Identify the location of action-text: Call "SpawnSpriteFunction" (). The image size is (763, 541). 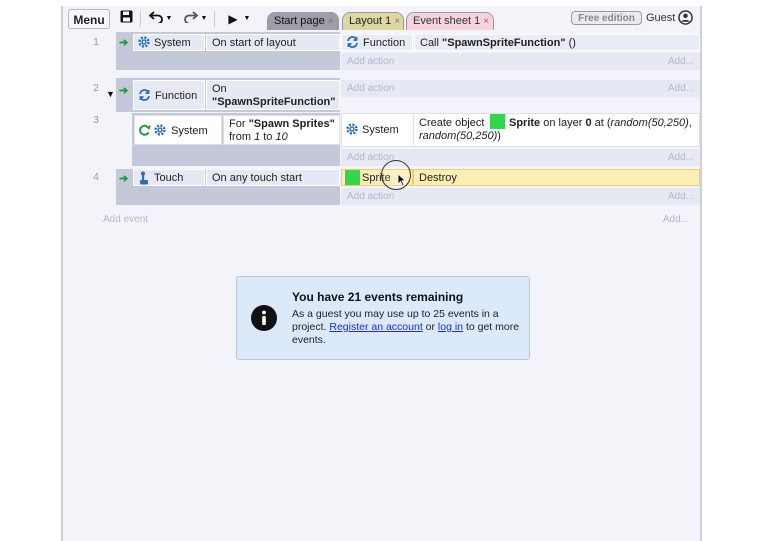
(557, 42).